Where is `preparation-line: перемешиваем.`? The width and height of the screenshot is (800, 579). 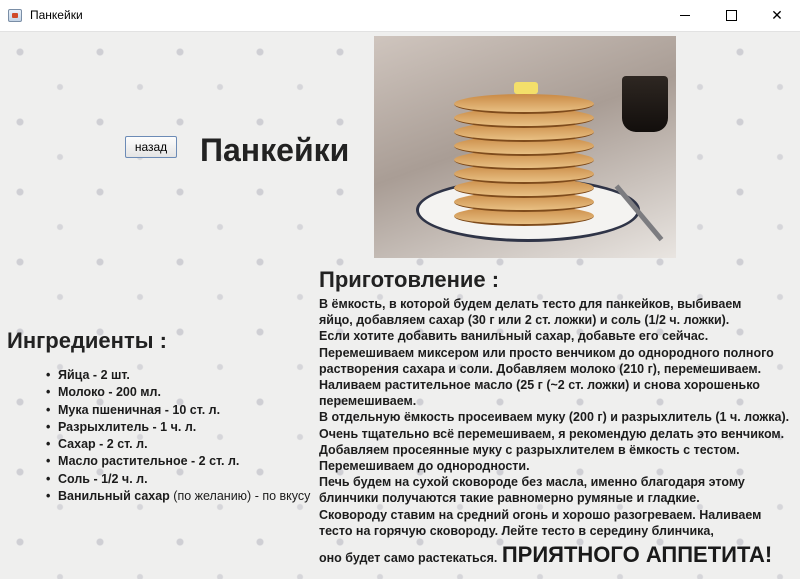
preparation-line: перемешиваем. is located at coordinates (368, 401).